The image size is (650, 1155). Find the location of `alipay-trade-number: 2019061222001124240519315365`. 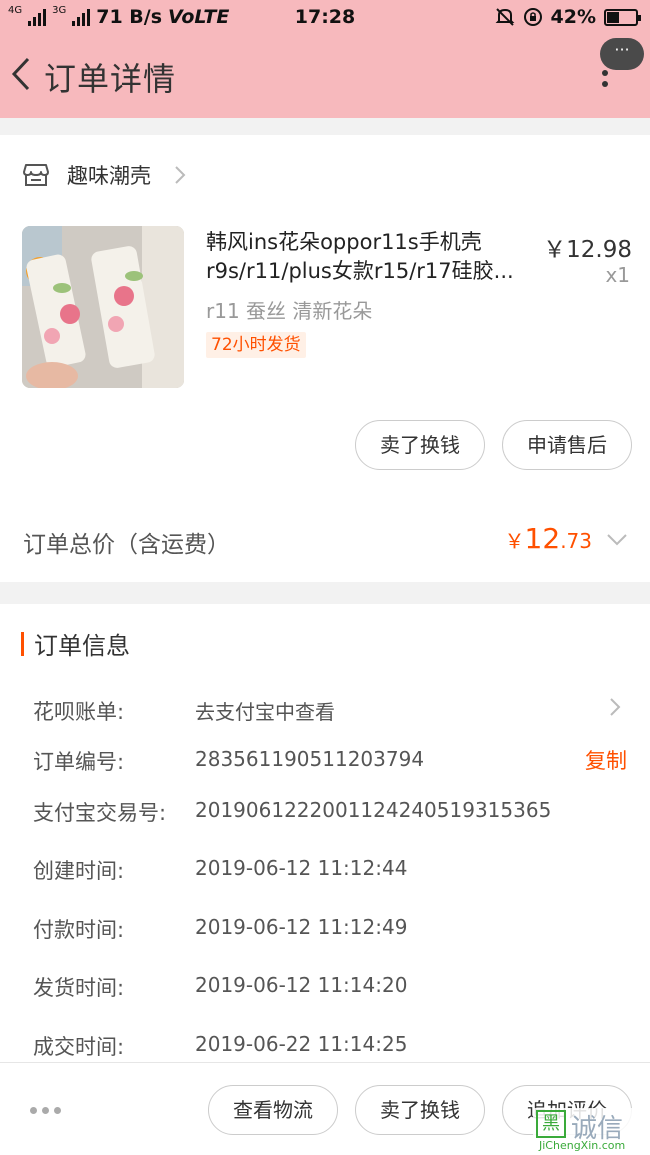

alipay-trade-number: 2019061222001124240519315365 is located at coordinates (373, 810).